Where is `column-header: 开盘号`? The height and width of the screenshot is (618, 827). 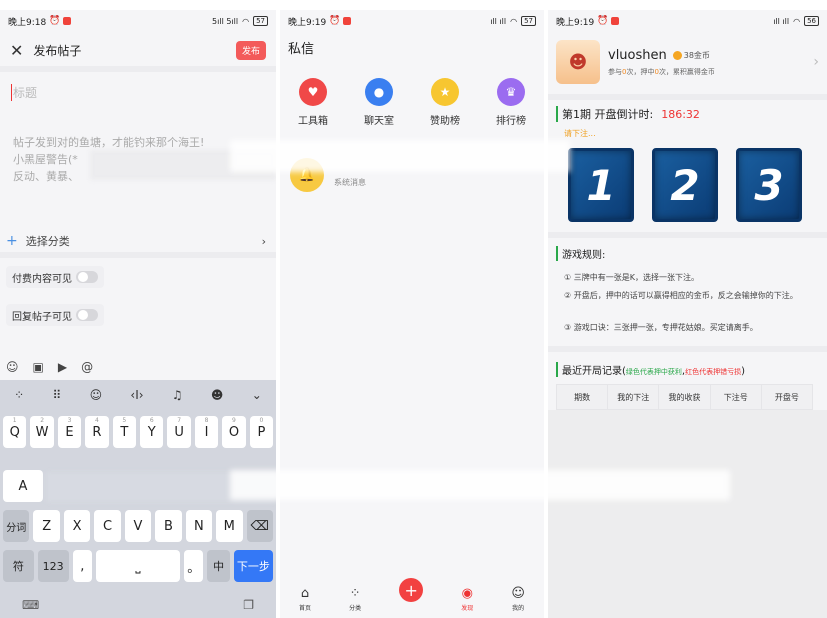 column-header: 开盘号 is located at coordinates (786, 397).